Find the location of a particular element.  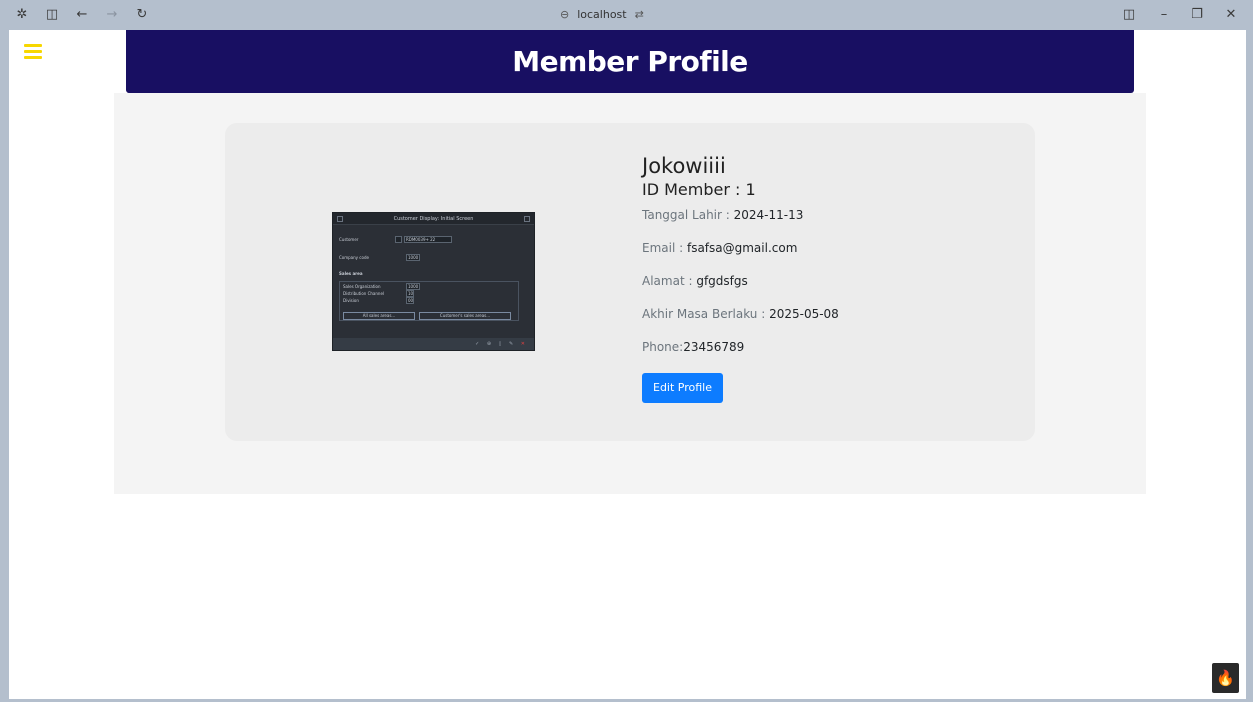

split-view-icon: ◫ is located at coordinates (1129, 15).